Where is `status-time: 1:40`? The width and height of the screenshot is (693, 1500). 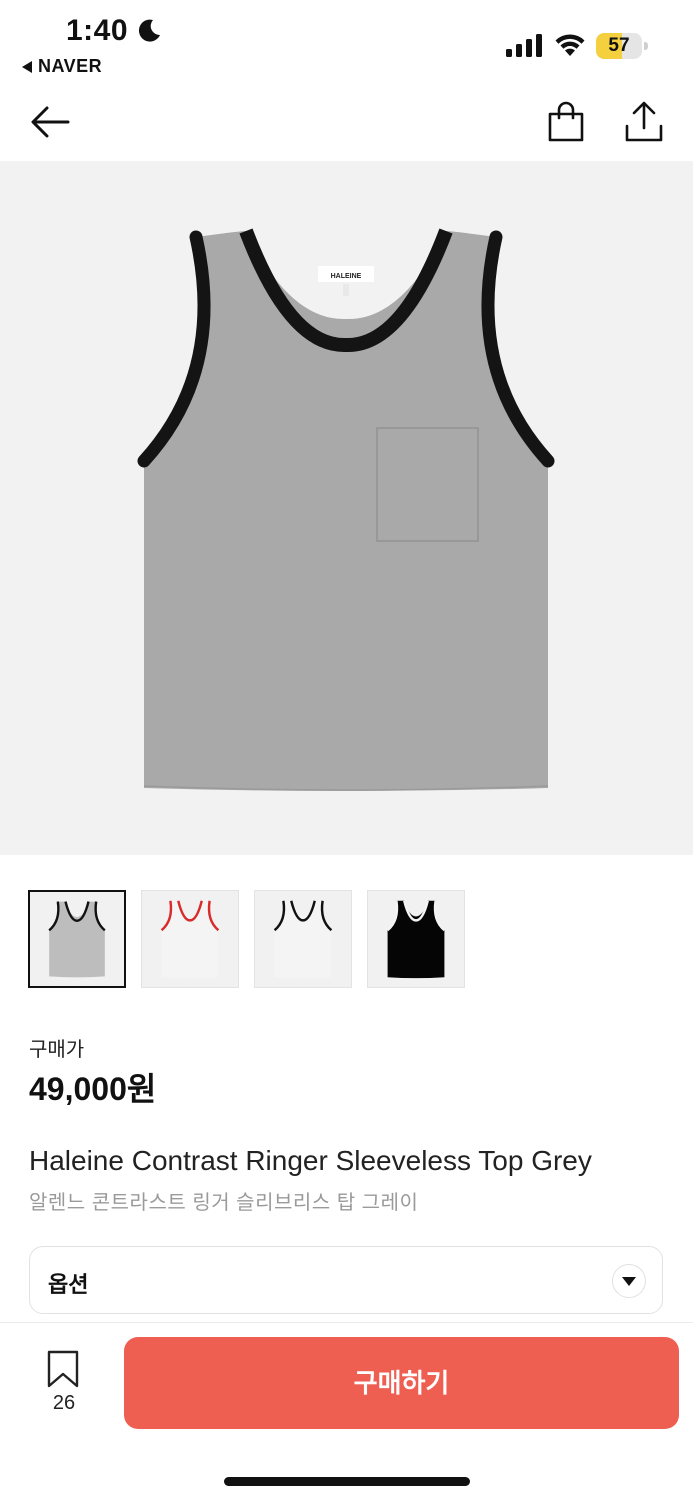 status-time: 1:40 is located at coordinates (97, 30).